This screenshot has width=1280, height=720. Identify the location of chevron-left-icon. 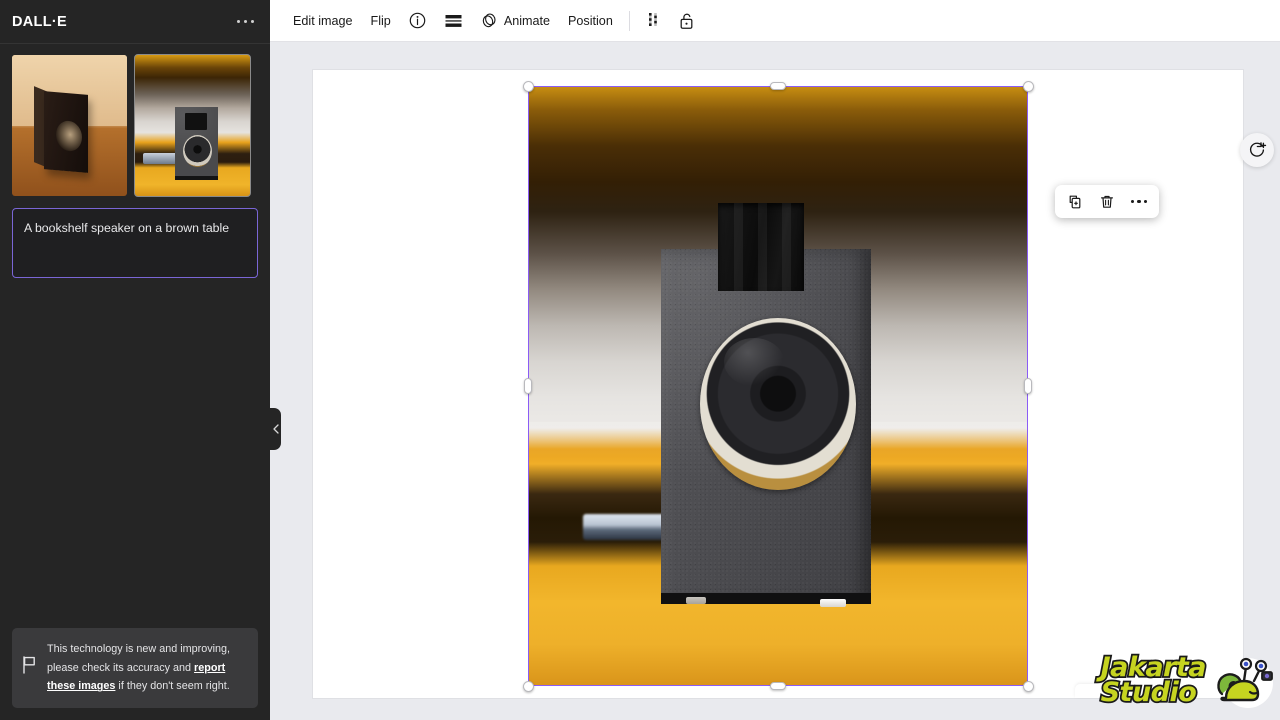
(275, 429).